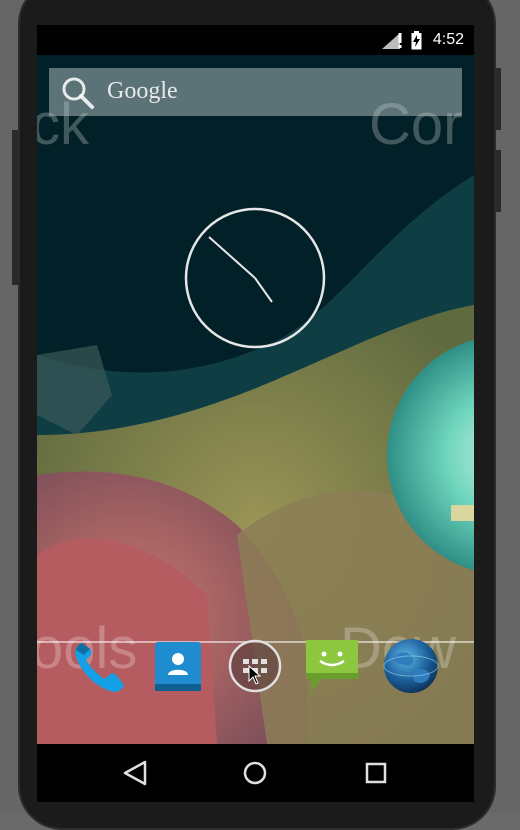 This screenshot has width=520, height=830. I want to click on home-icon, so click(255, 773).